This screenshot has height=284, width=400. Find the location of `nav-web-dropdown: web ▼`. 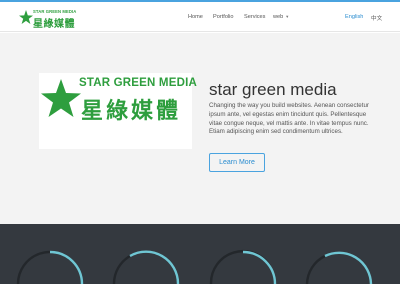

nav-web-dropdown: web ▼ is located at coordinates (281, 17).